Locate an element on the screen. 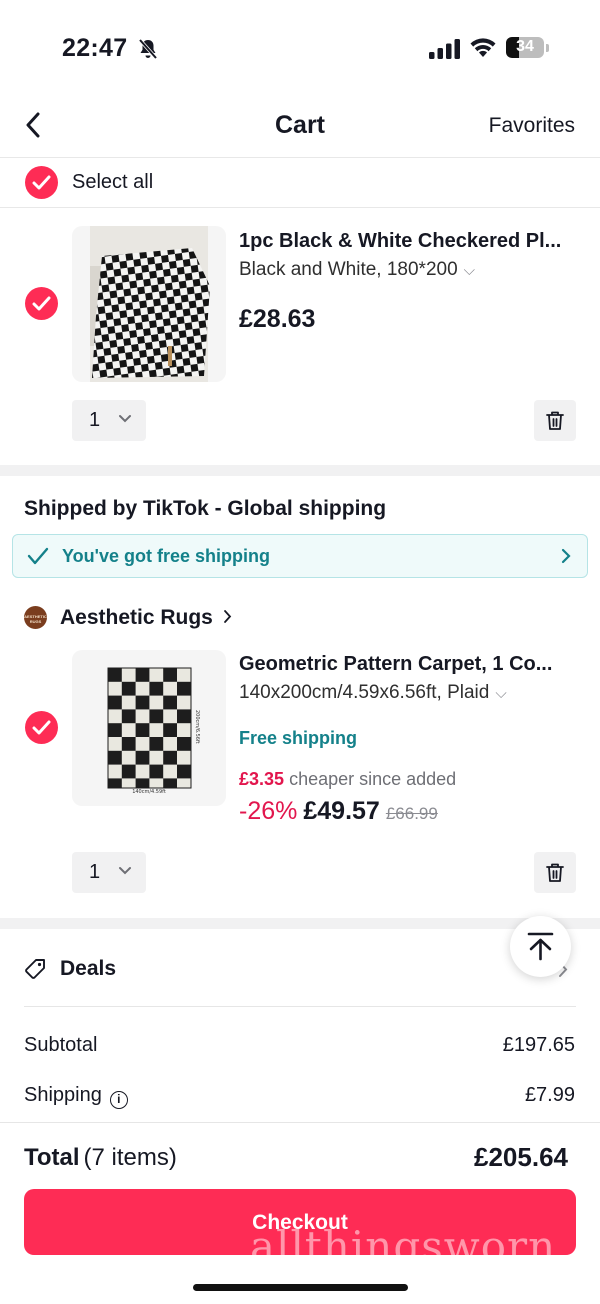 The width and height of the screenshot is (600, 1304). discount-badge: -26% is located at coordinates (268, 811).